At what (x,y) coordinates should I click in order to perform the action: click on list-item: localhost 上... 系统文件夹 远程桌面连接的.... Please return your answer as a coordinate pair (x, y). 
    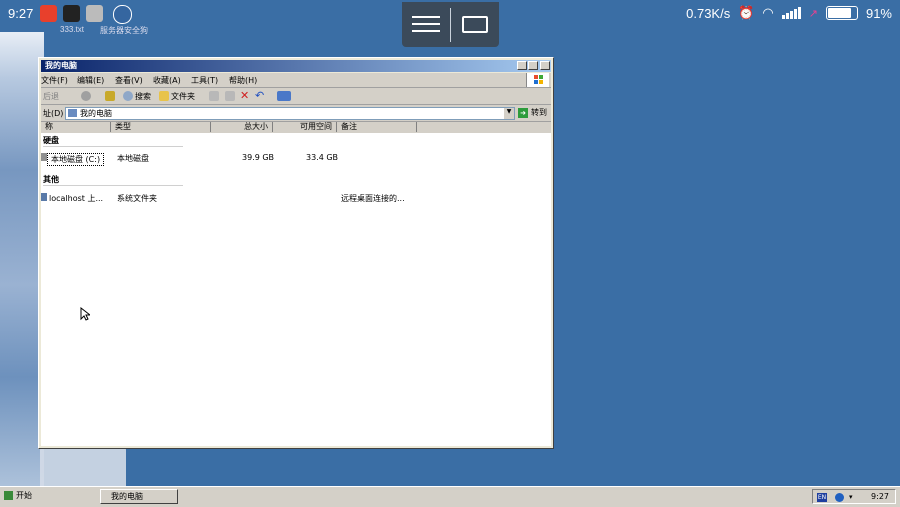
    Looking at the image, I should click on (296, 199).